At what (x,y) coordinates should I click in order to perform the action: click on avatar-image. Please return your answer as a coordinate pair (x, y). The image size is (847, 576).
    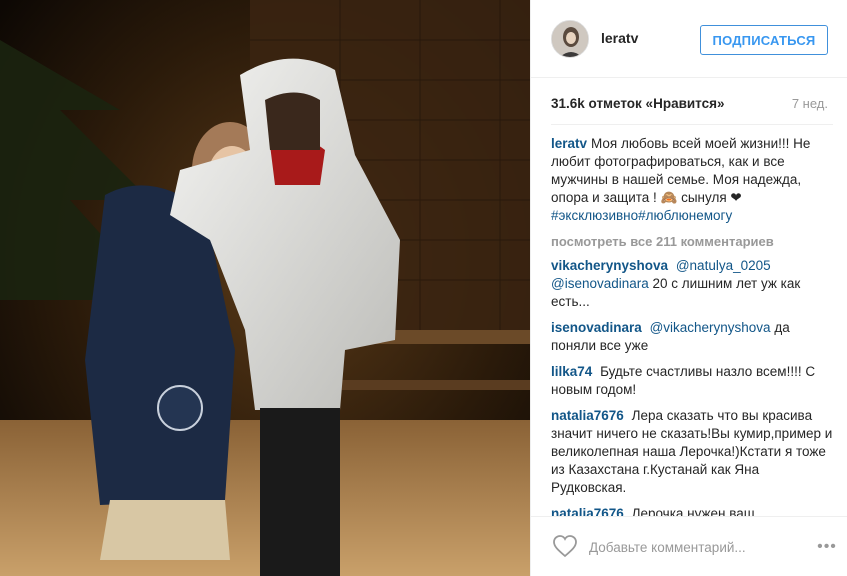
    Looking at the image, I should click on (570, 39).